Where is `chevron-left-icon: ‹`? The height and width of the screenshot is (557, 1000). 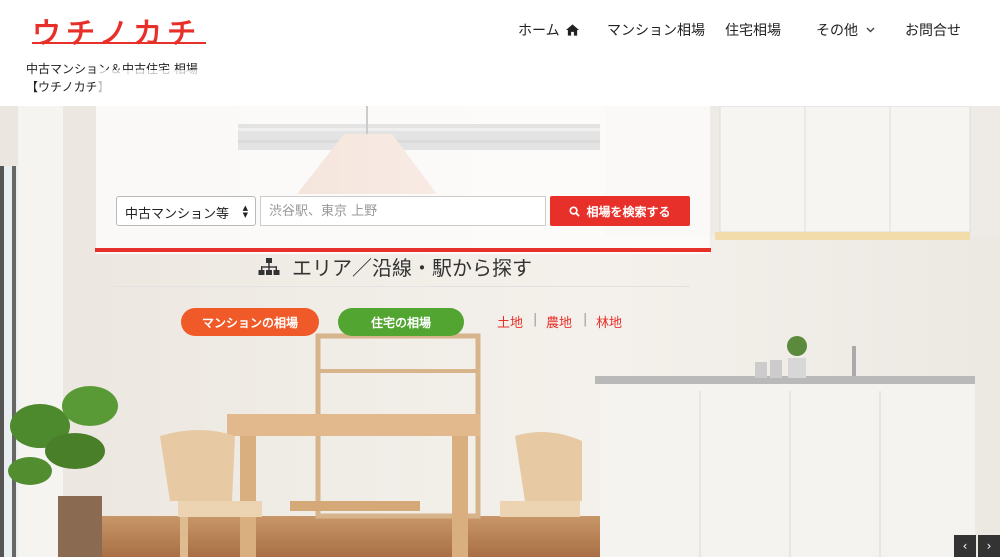 chevron-left-icon: ‹ is located at coordinates (965, 546).